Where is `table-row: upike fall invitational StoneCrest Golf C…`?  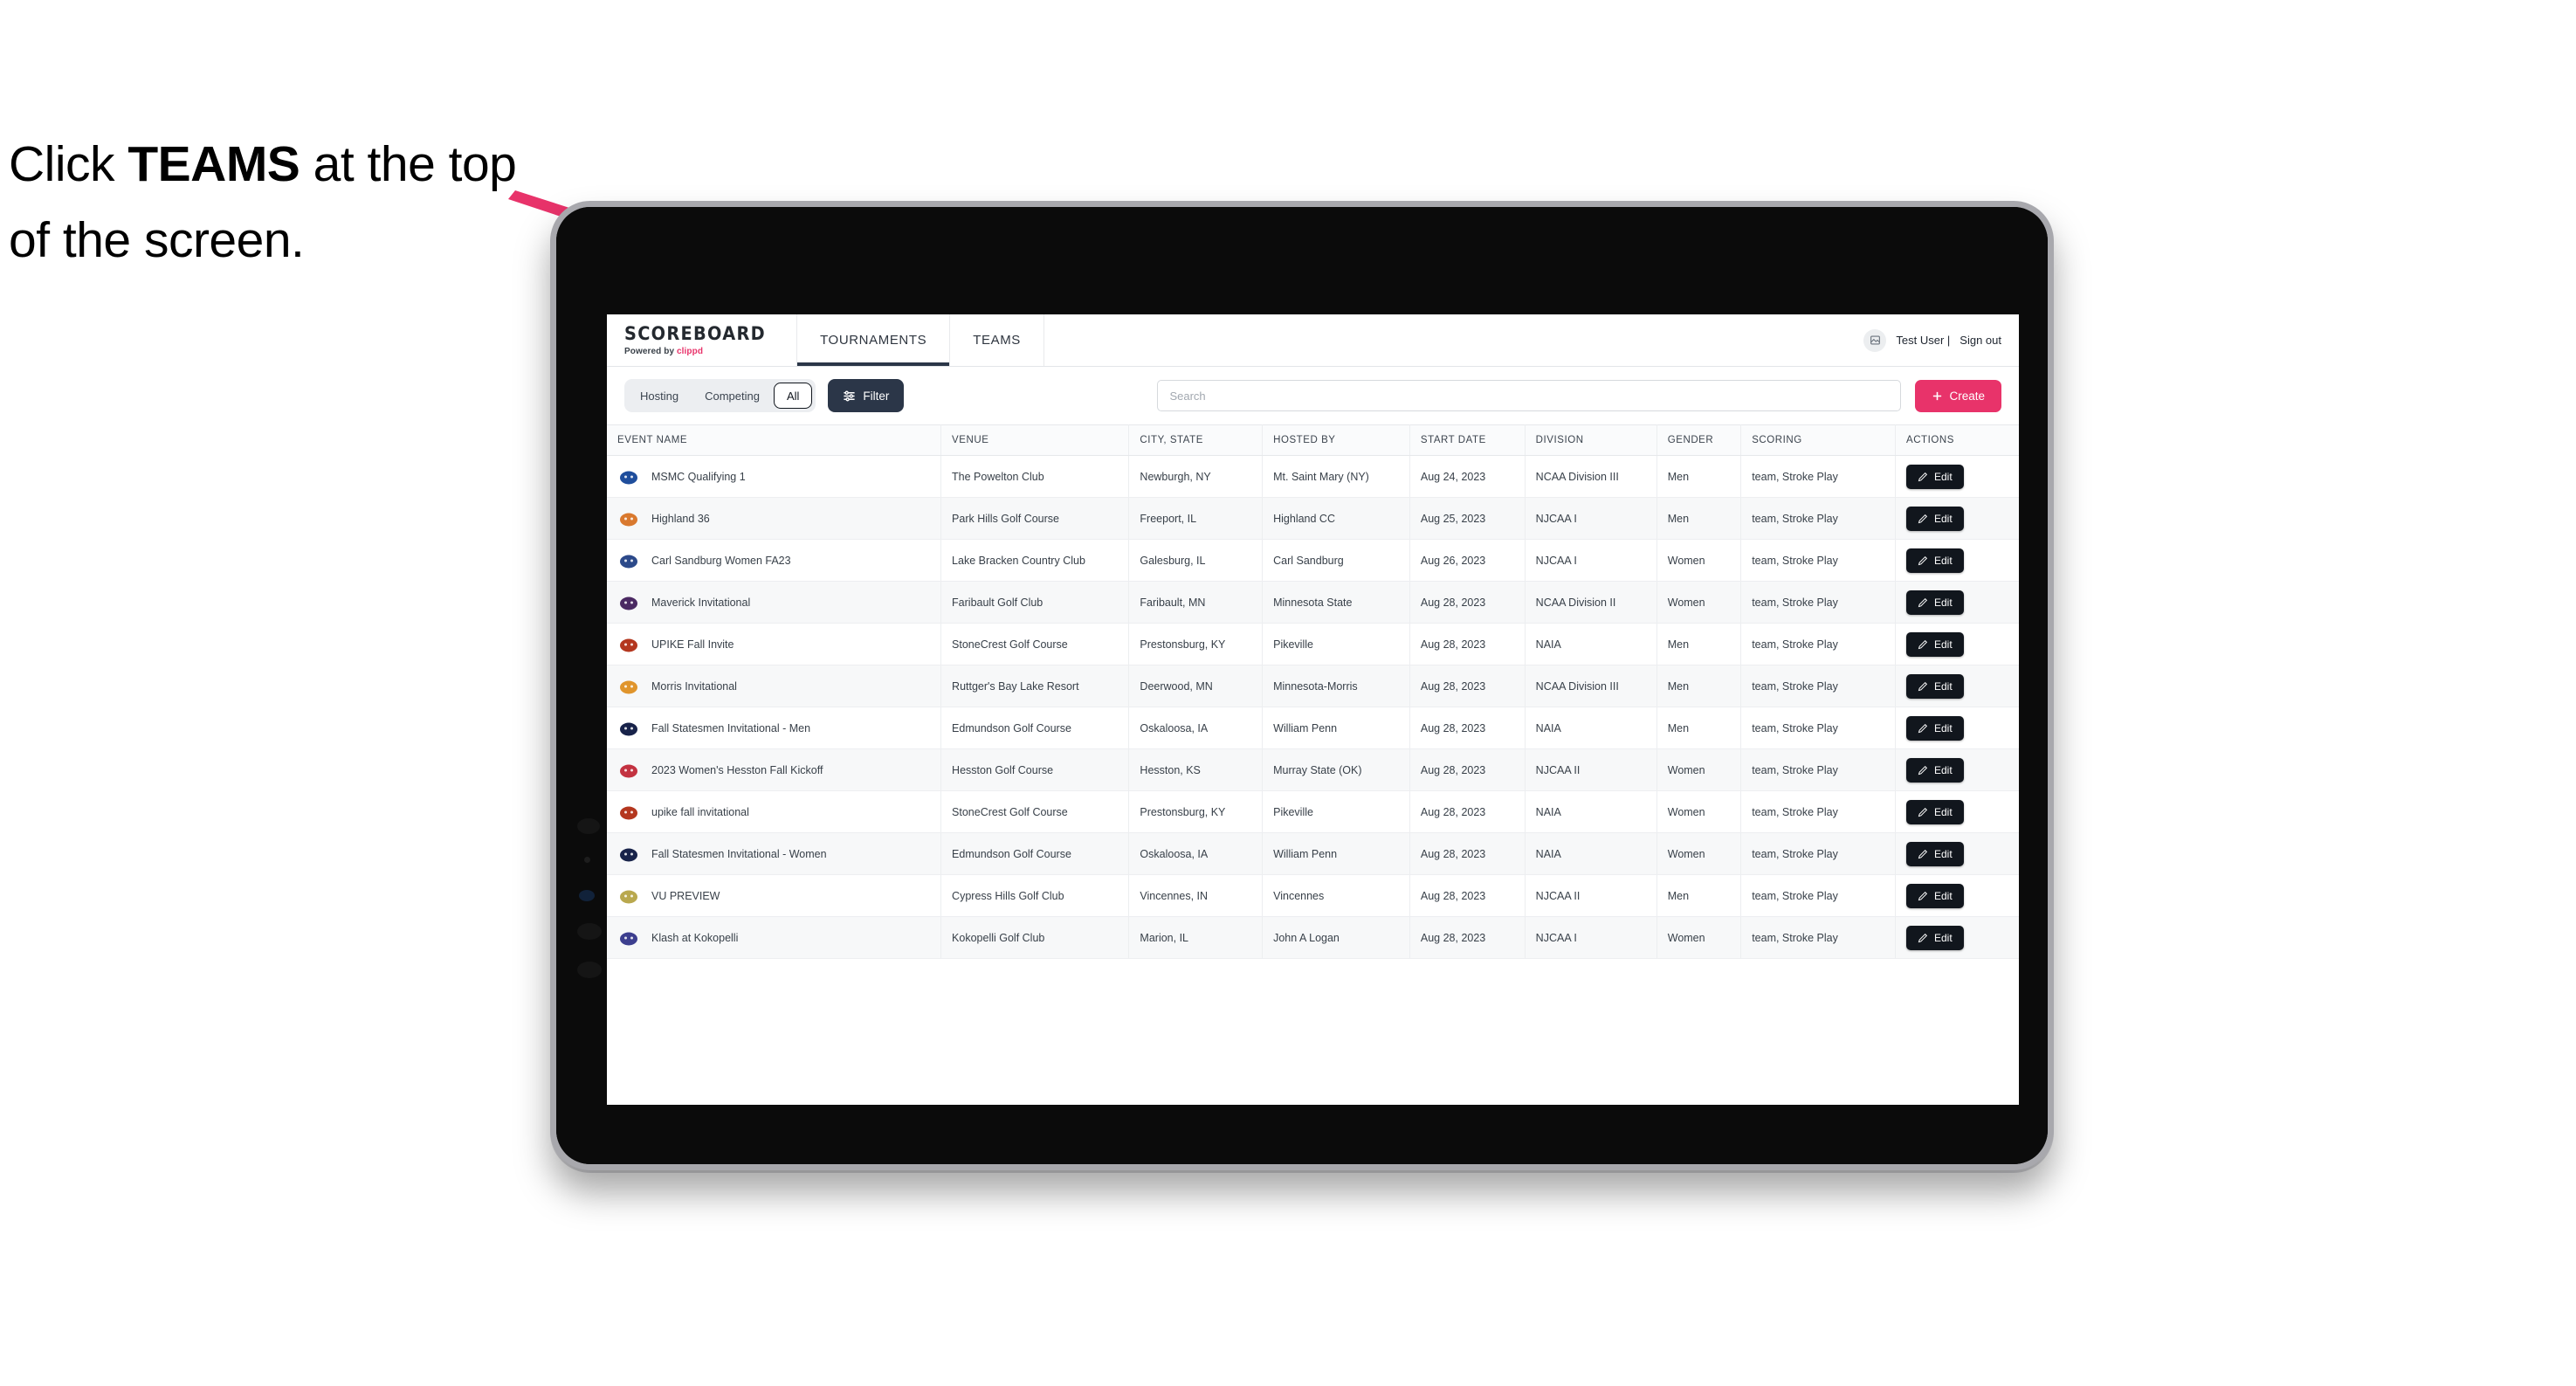
table-row: upike fall invitational StoneCrest Golf C… is located at coordinates (1313, 811).